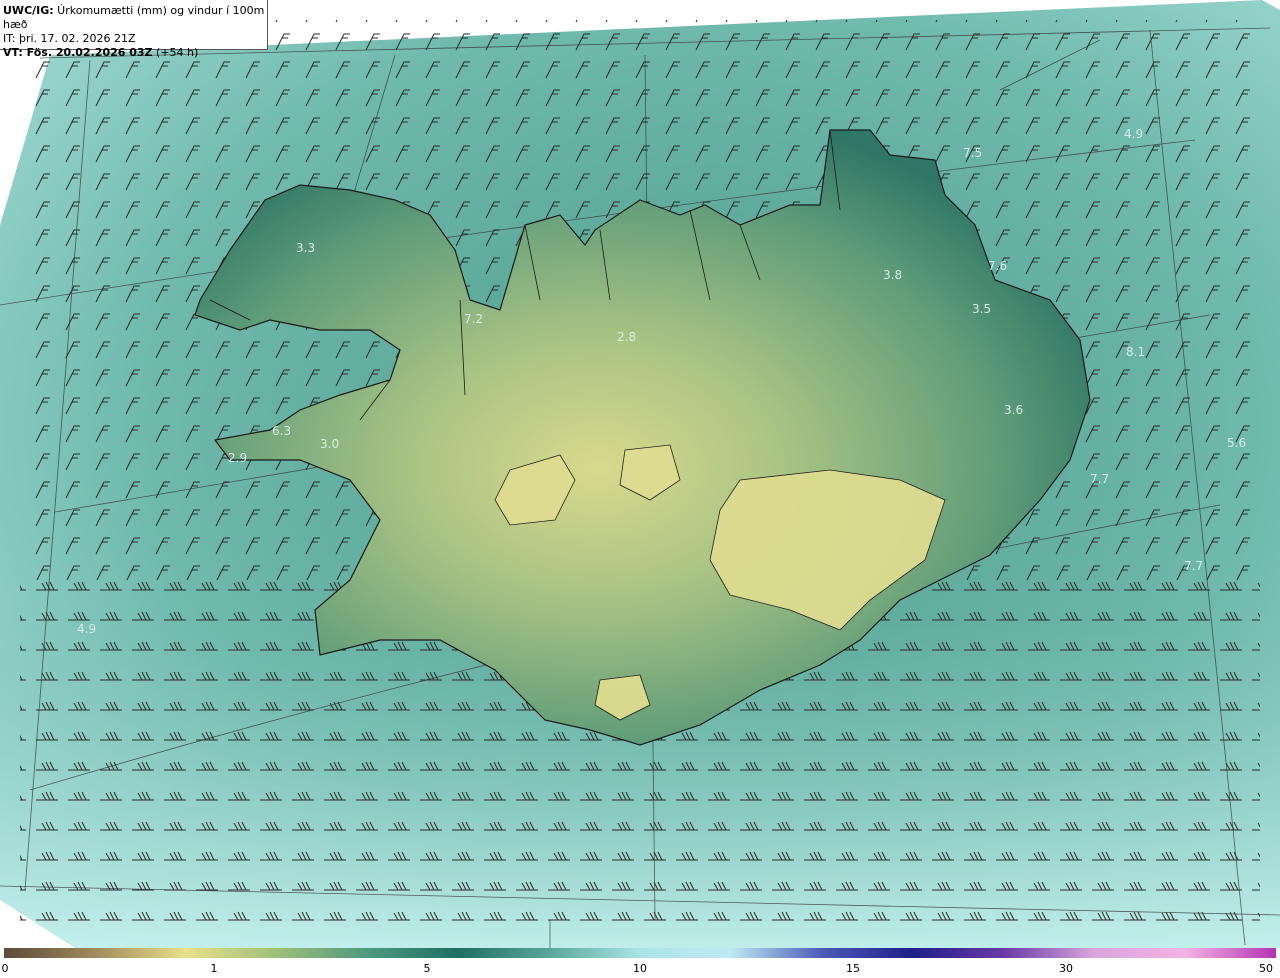 Image resolution: width=1280 pixels, height=978 pixels. I want to click on value-label: 7.5, so click(972, 153).